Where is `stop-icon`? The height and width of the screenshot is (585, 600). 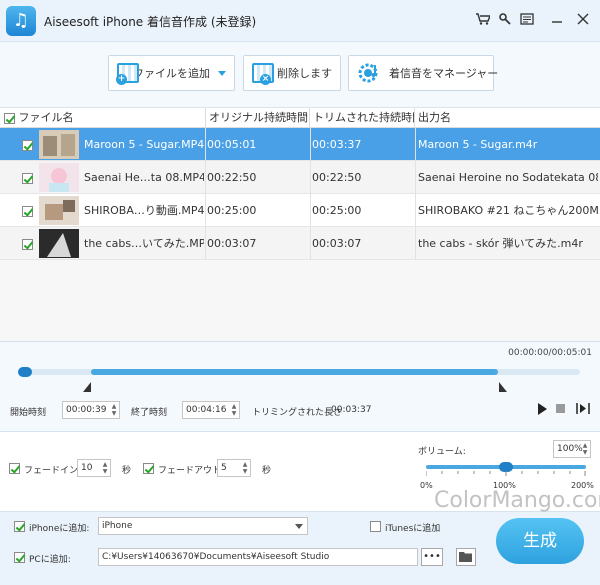 stop-icon is located at coordinates (561, 409).